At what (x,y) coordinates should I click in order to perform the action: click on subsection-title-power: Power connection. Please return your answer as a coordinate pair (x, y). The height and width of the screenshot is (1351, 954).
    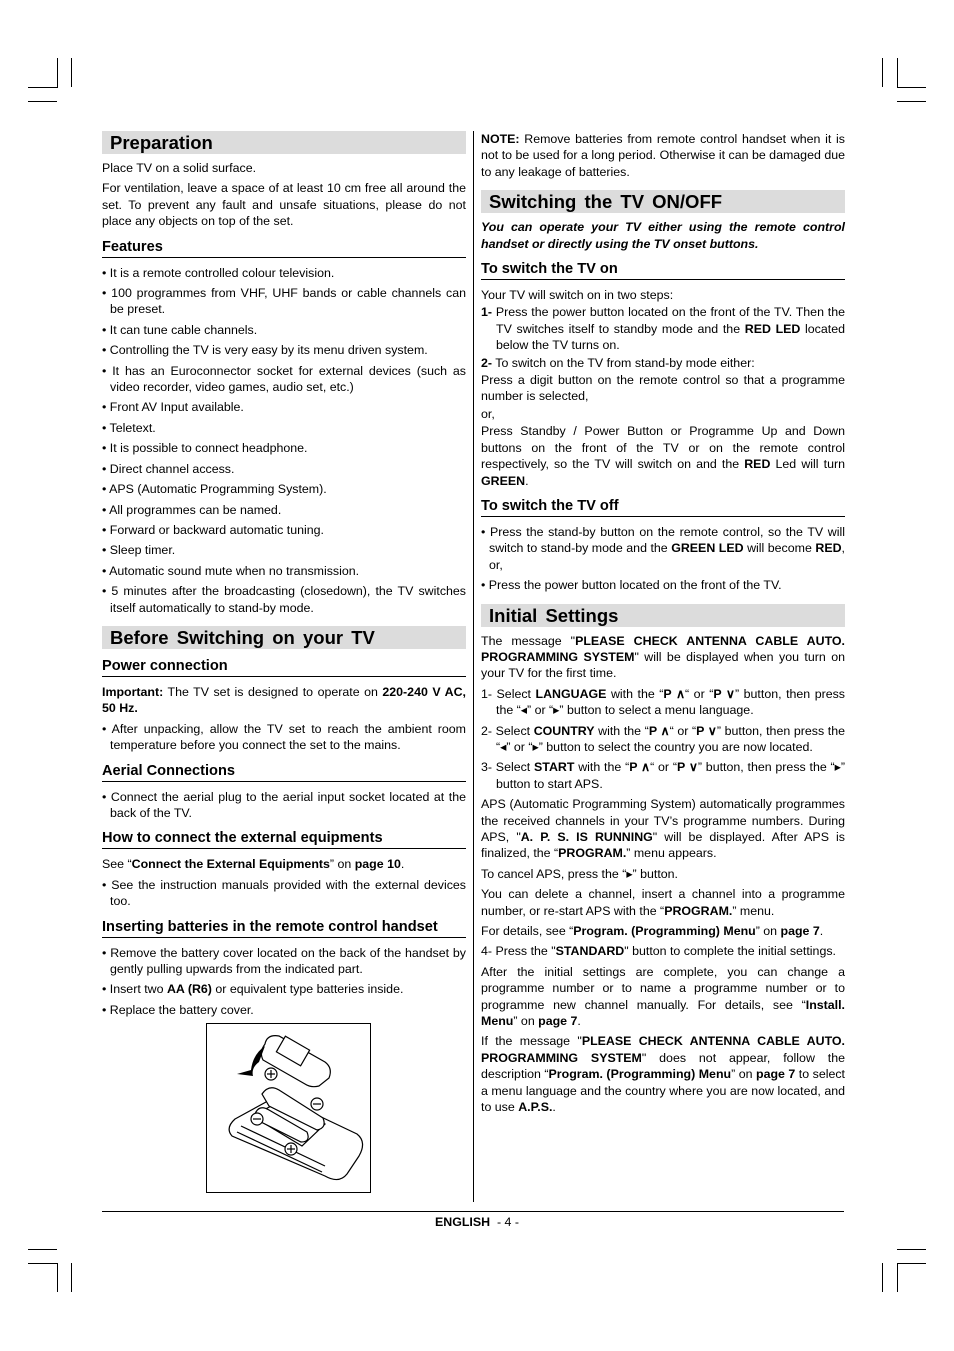
    Looking at the image, I should click on (284, 667).